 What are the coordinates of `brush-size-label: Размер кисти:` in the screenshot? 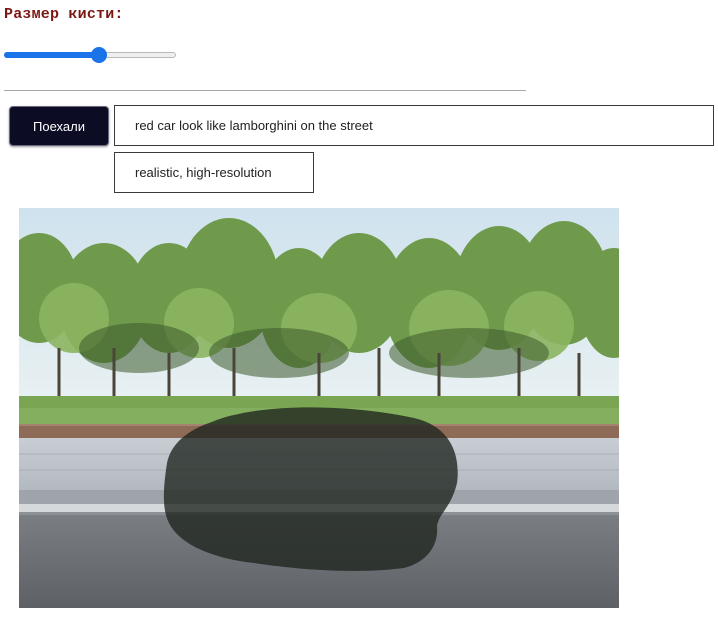 It's located at (64, 14).